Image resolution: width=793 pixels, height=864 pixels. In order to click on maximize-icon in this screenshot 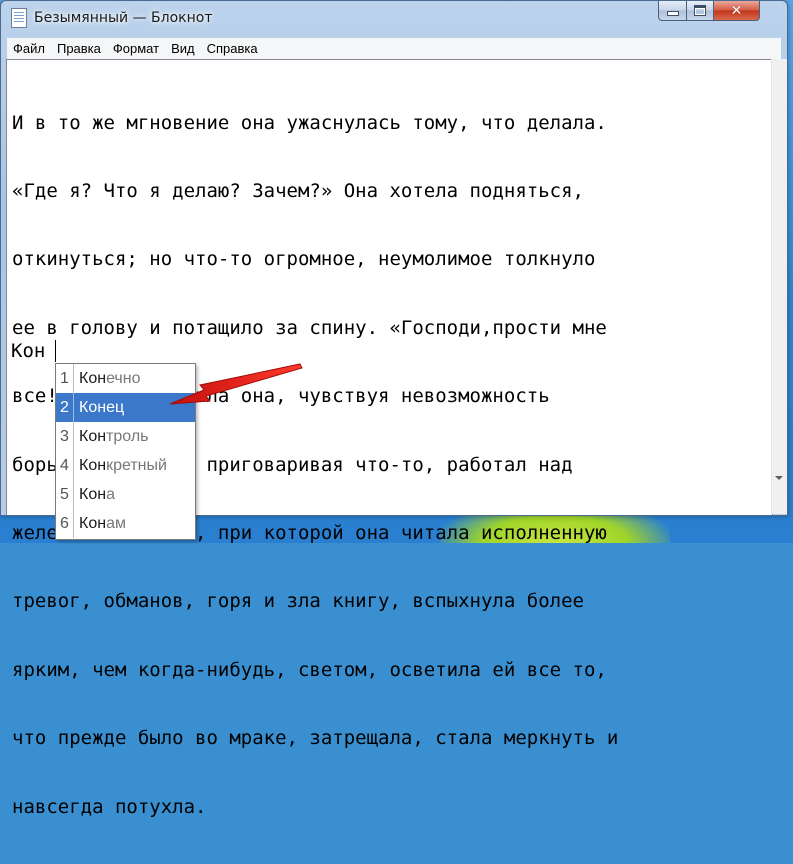, I will do `click(700, 10)`.